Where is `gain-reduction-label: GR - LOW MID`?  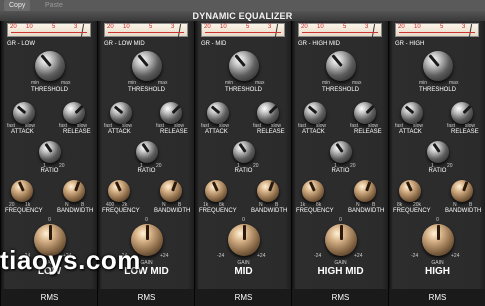
gain-reduction-label: GR - LOW MID is located at coordinates (124, 44).